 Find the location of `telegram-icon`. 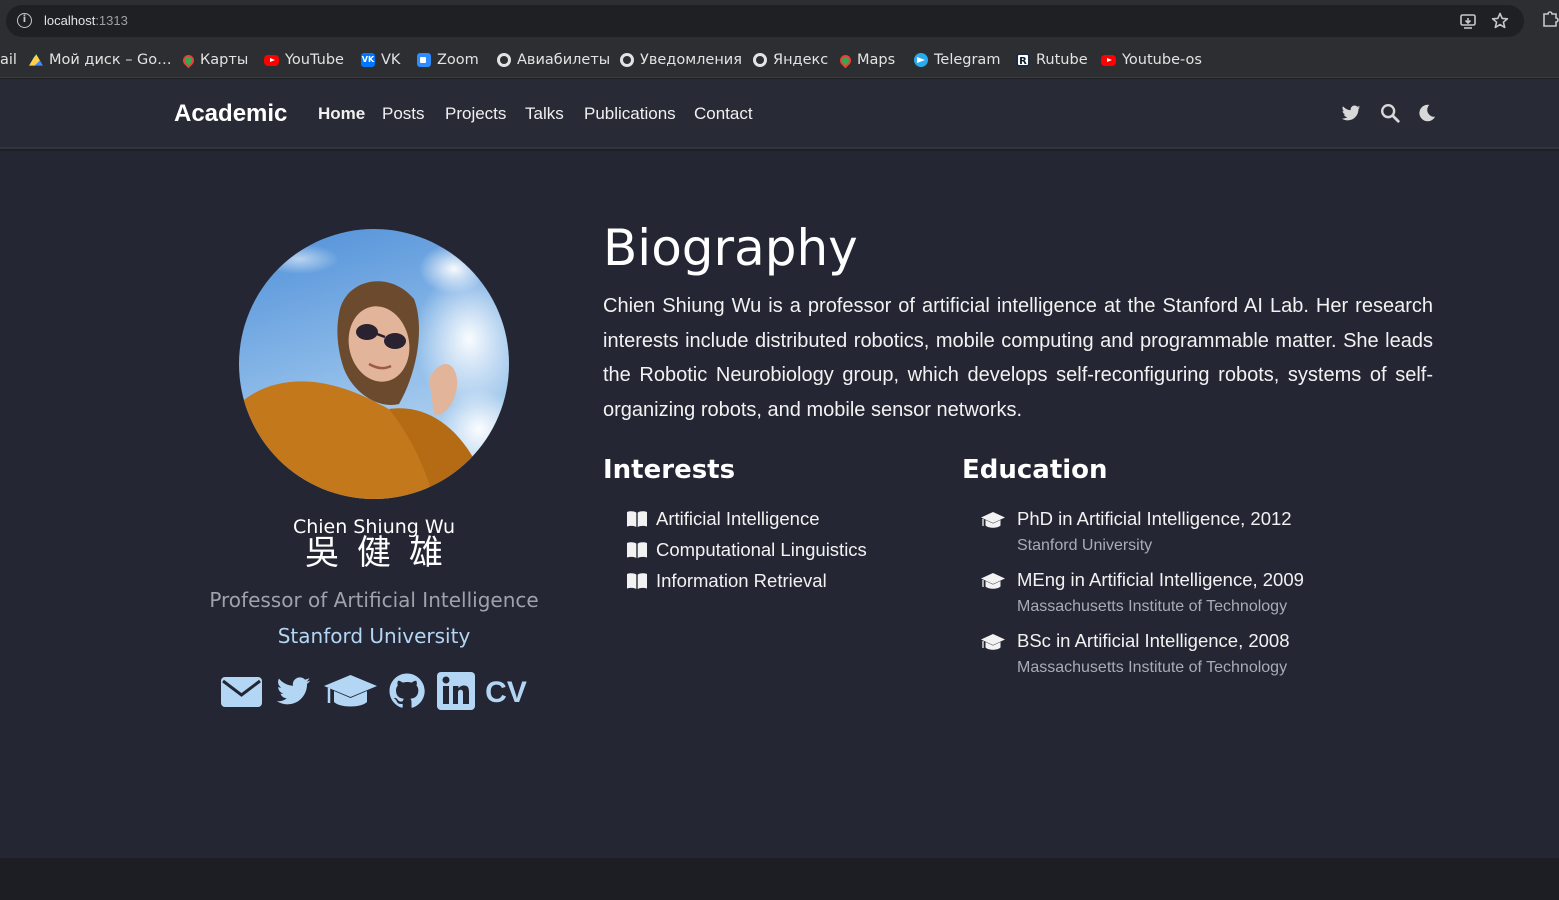

telegram-icon is located at coordinates (921, 60).